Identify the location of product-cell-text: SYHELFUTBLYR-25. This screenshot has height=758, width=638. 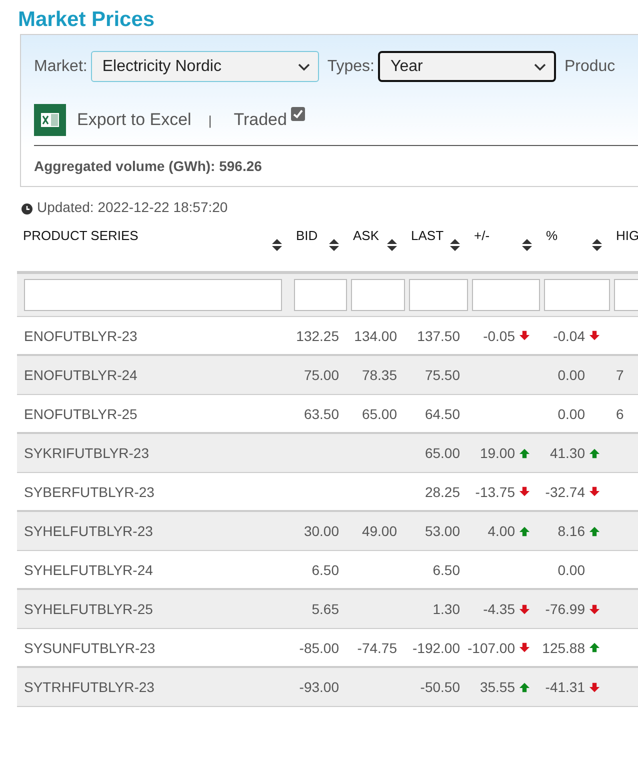
(88, 609).